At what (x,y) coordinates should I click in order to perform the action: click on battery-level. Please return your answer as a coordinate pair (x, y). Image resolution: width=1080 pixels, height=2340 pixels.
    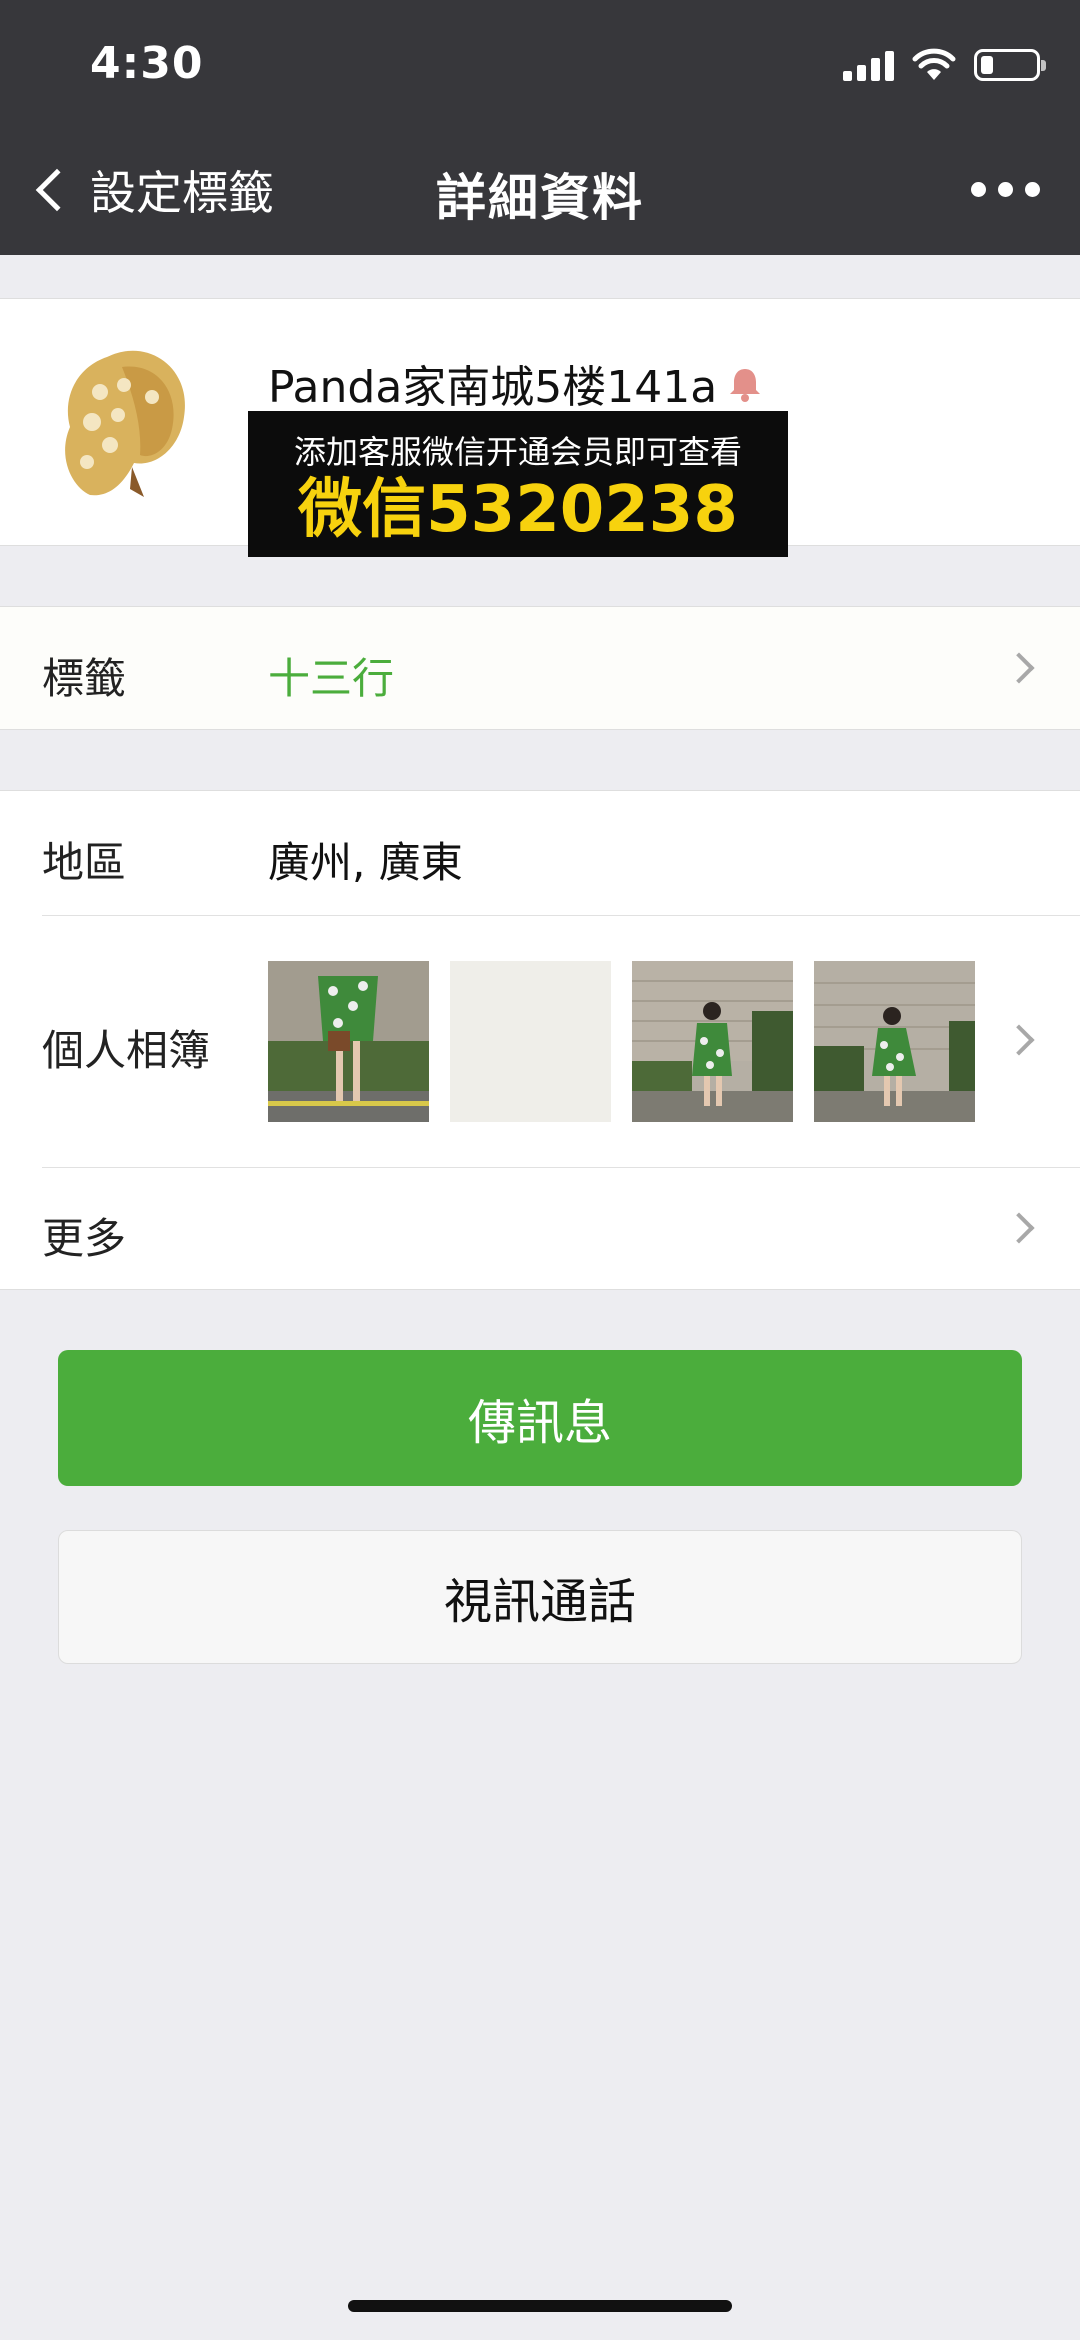
    Looking at the image, I should click on (987, 65).